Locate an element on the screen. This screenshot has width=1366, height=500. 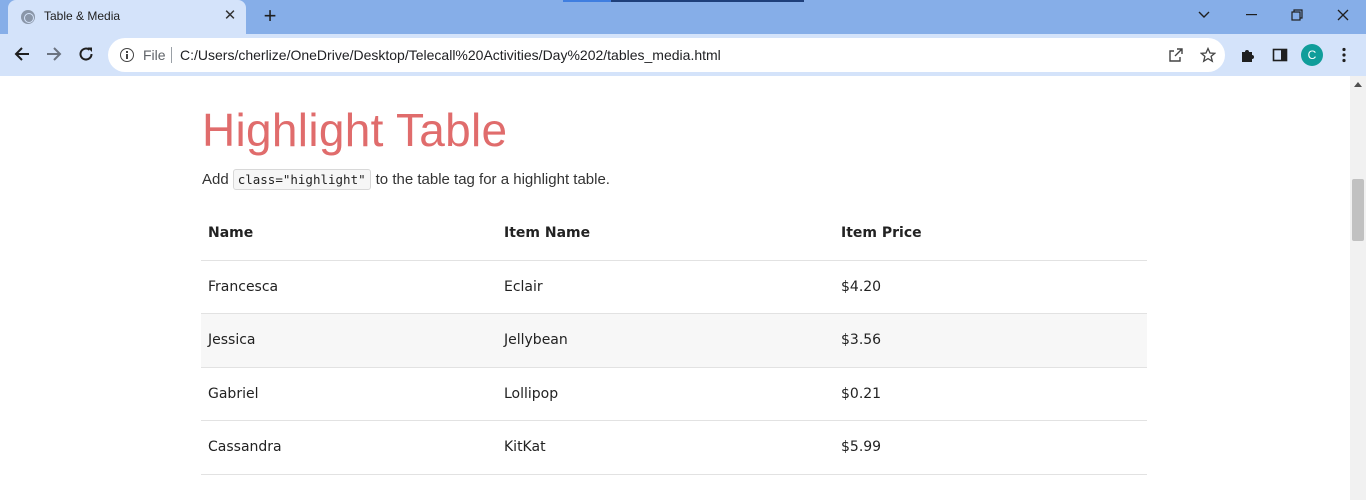
chevron-down-icon is located at coordinates (1204, 14).